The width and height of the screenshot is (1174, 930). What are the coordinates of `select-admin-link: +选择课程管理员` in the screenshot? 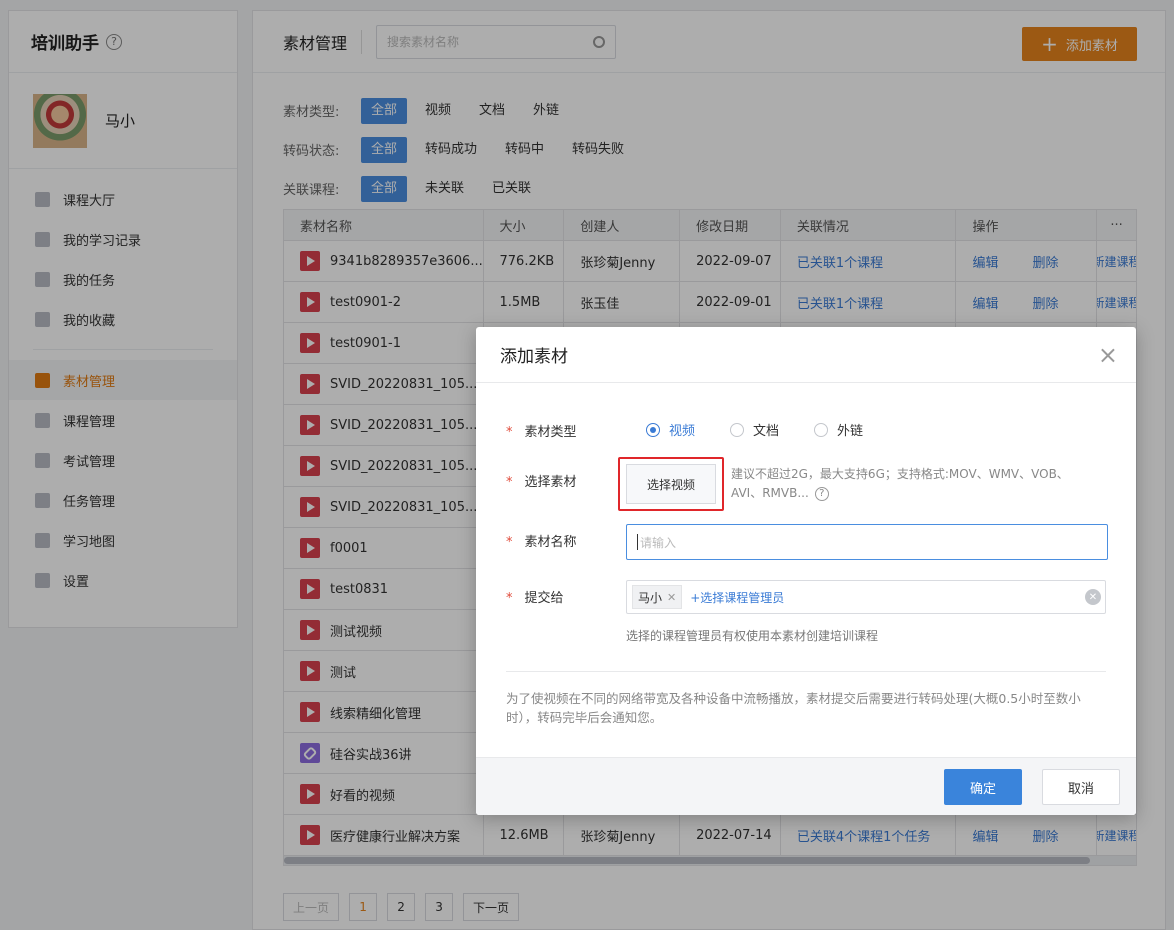 It's located at (737, 597).